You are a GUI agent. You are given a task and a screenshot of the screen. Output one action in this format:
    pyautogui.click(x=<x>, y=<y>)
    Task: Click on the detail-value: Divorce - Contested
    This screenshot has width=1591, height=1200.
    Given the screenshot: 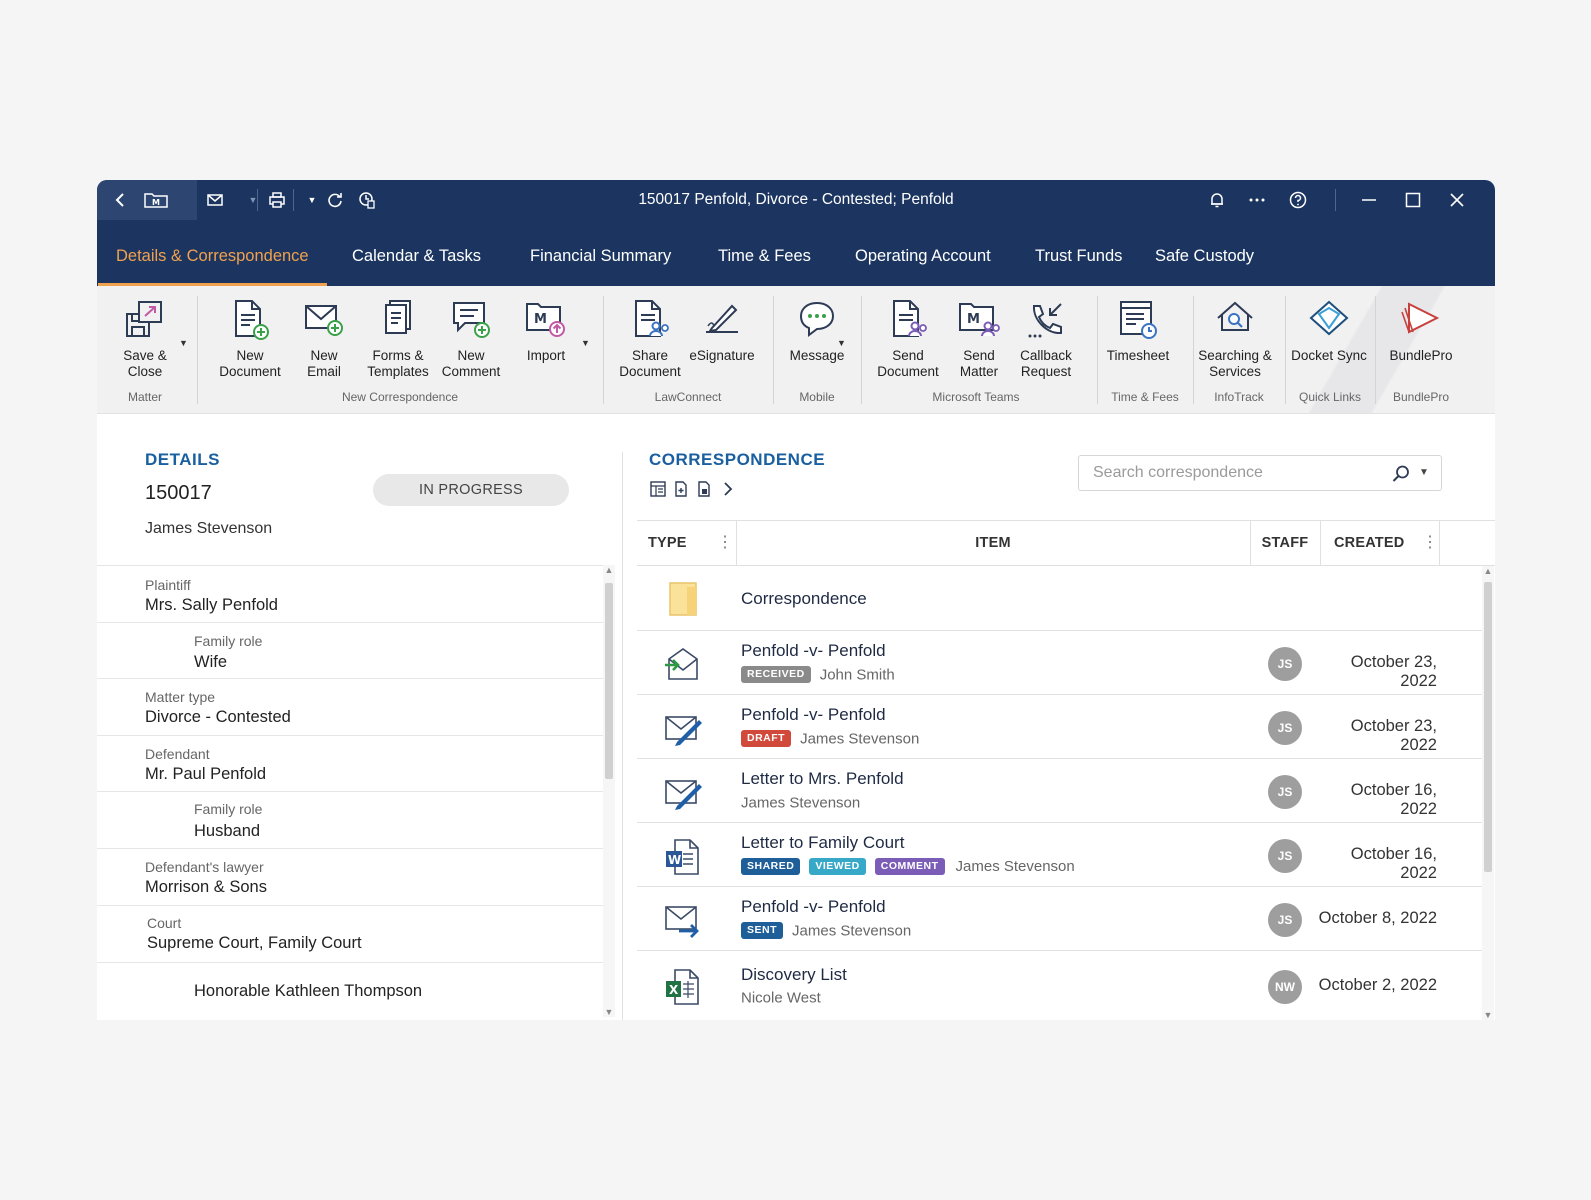 What is the action you would take?
    pyautogui.click(x=218, y=717)
    